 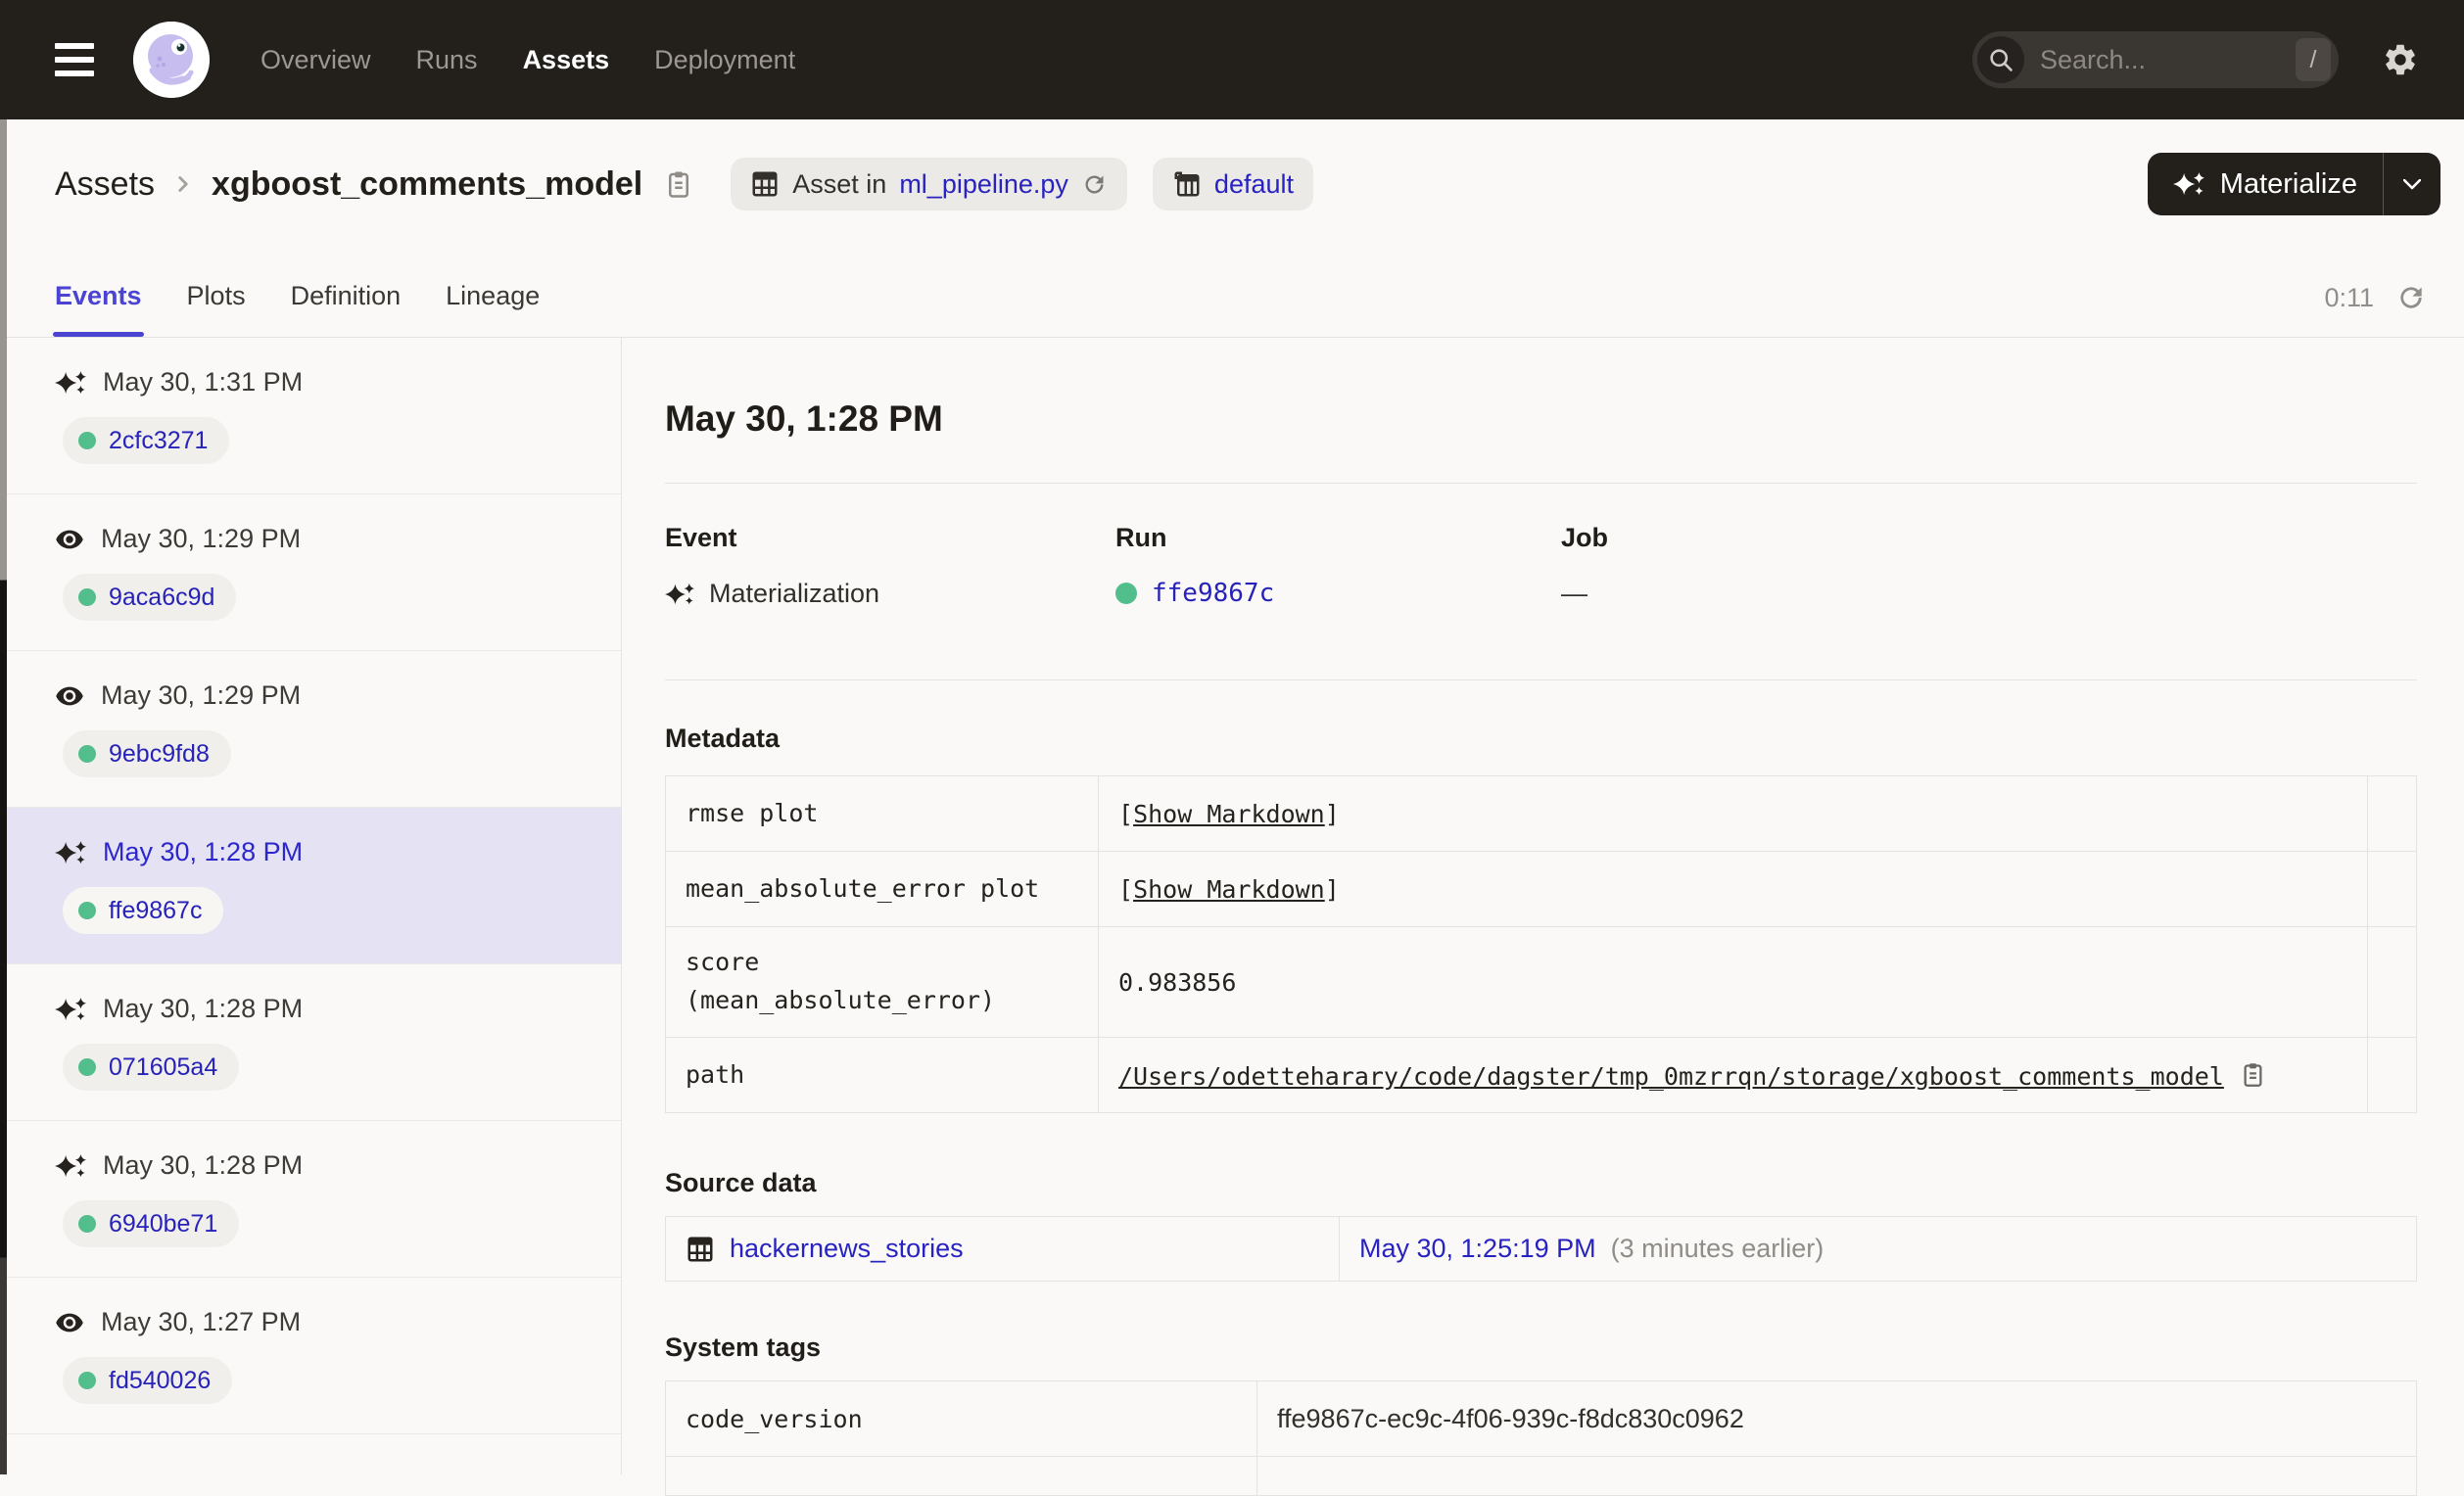 What do you see at coordinates (765, 184) in the screenshot?
I see `asset-grid-icon` at bounding box center [765, 184].